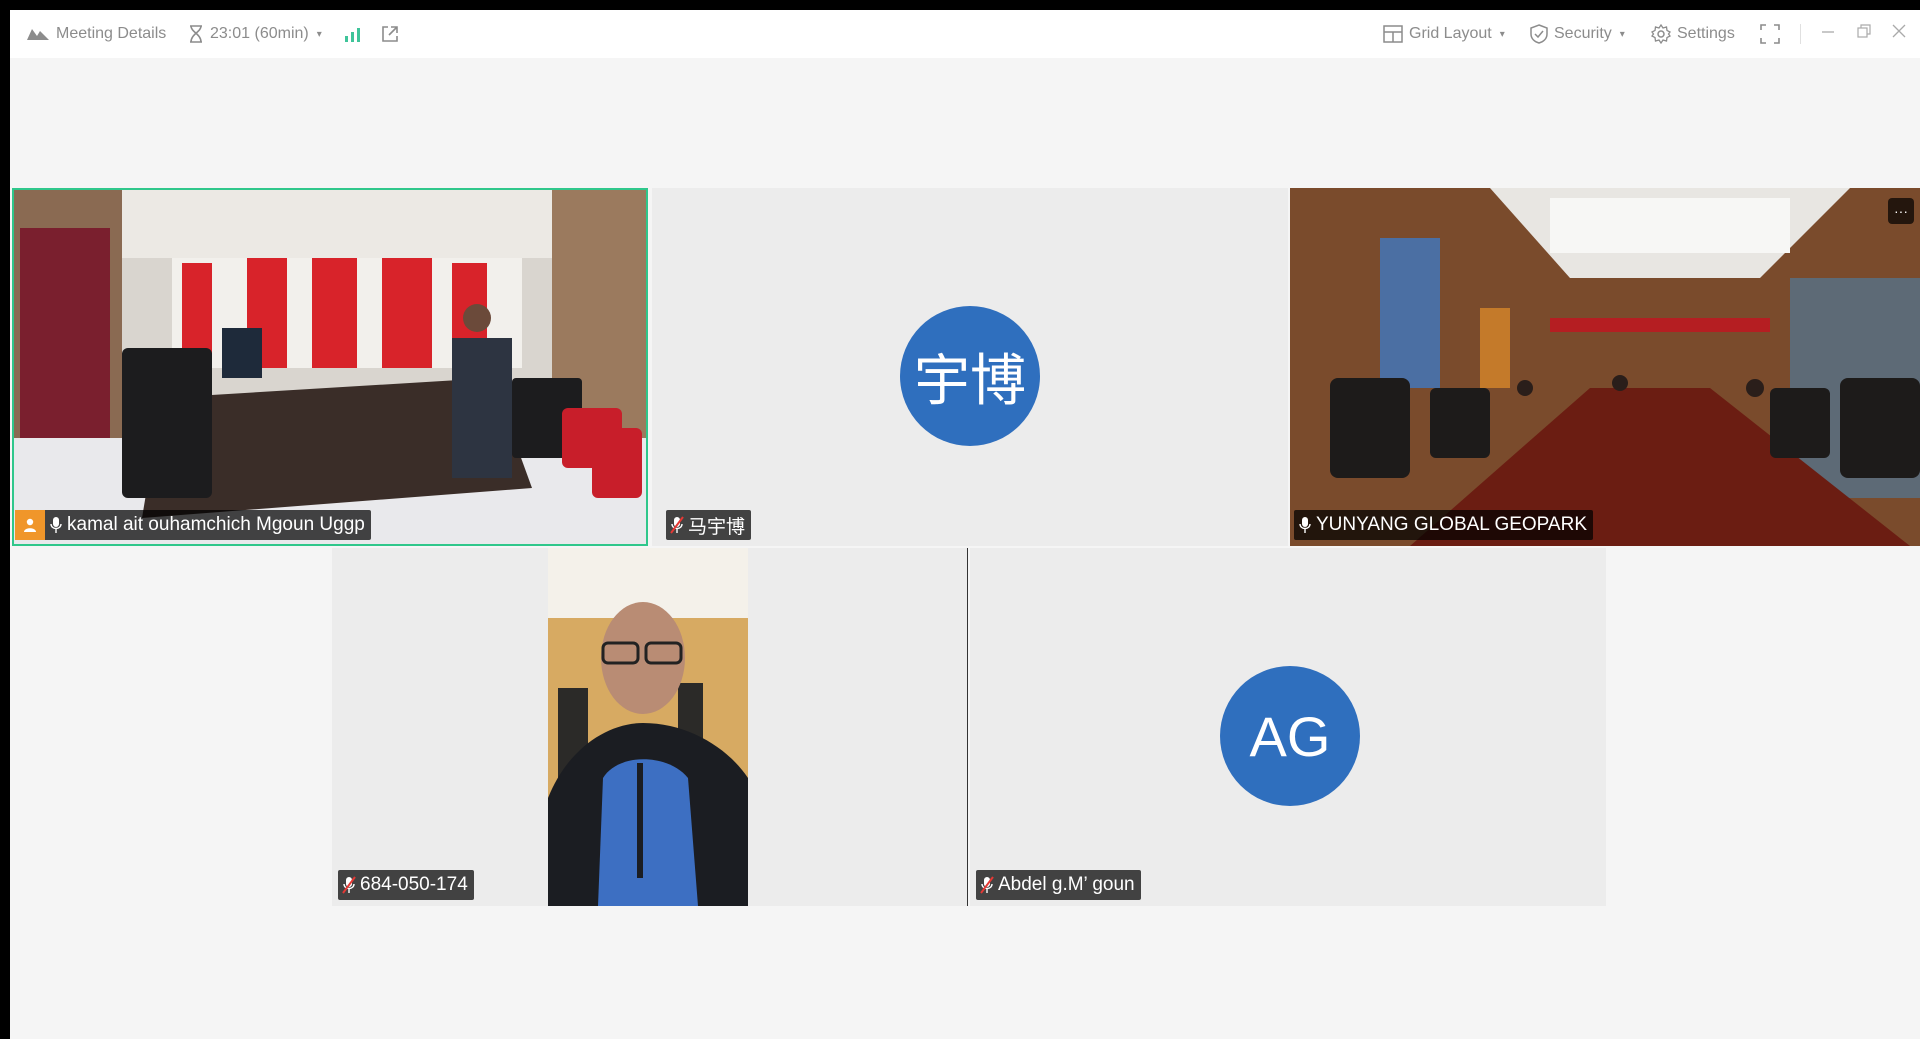 This screenshot has width=1920, height=1039. Describe the element at coordinates (1706, 33) in the screenshot. I see `settings-label: Settings` at that location.